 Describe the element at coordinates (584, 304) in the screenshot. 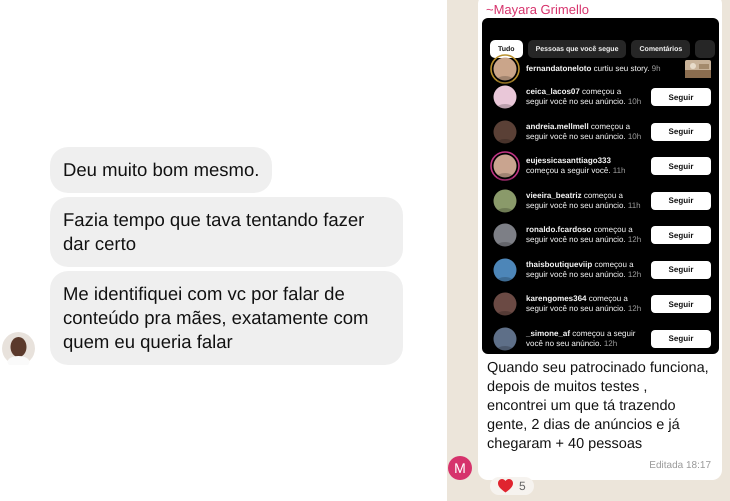

I see `notification-text: karengomes364 começou a seguir você no seu anúncio. 12h` at that location.